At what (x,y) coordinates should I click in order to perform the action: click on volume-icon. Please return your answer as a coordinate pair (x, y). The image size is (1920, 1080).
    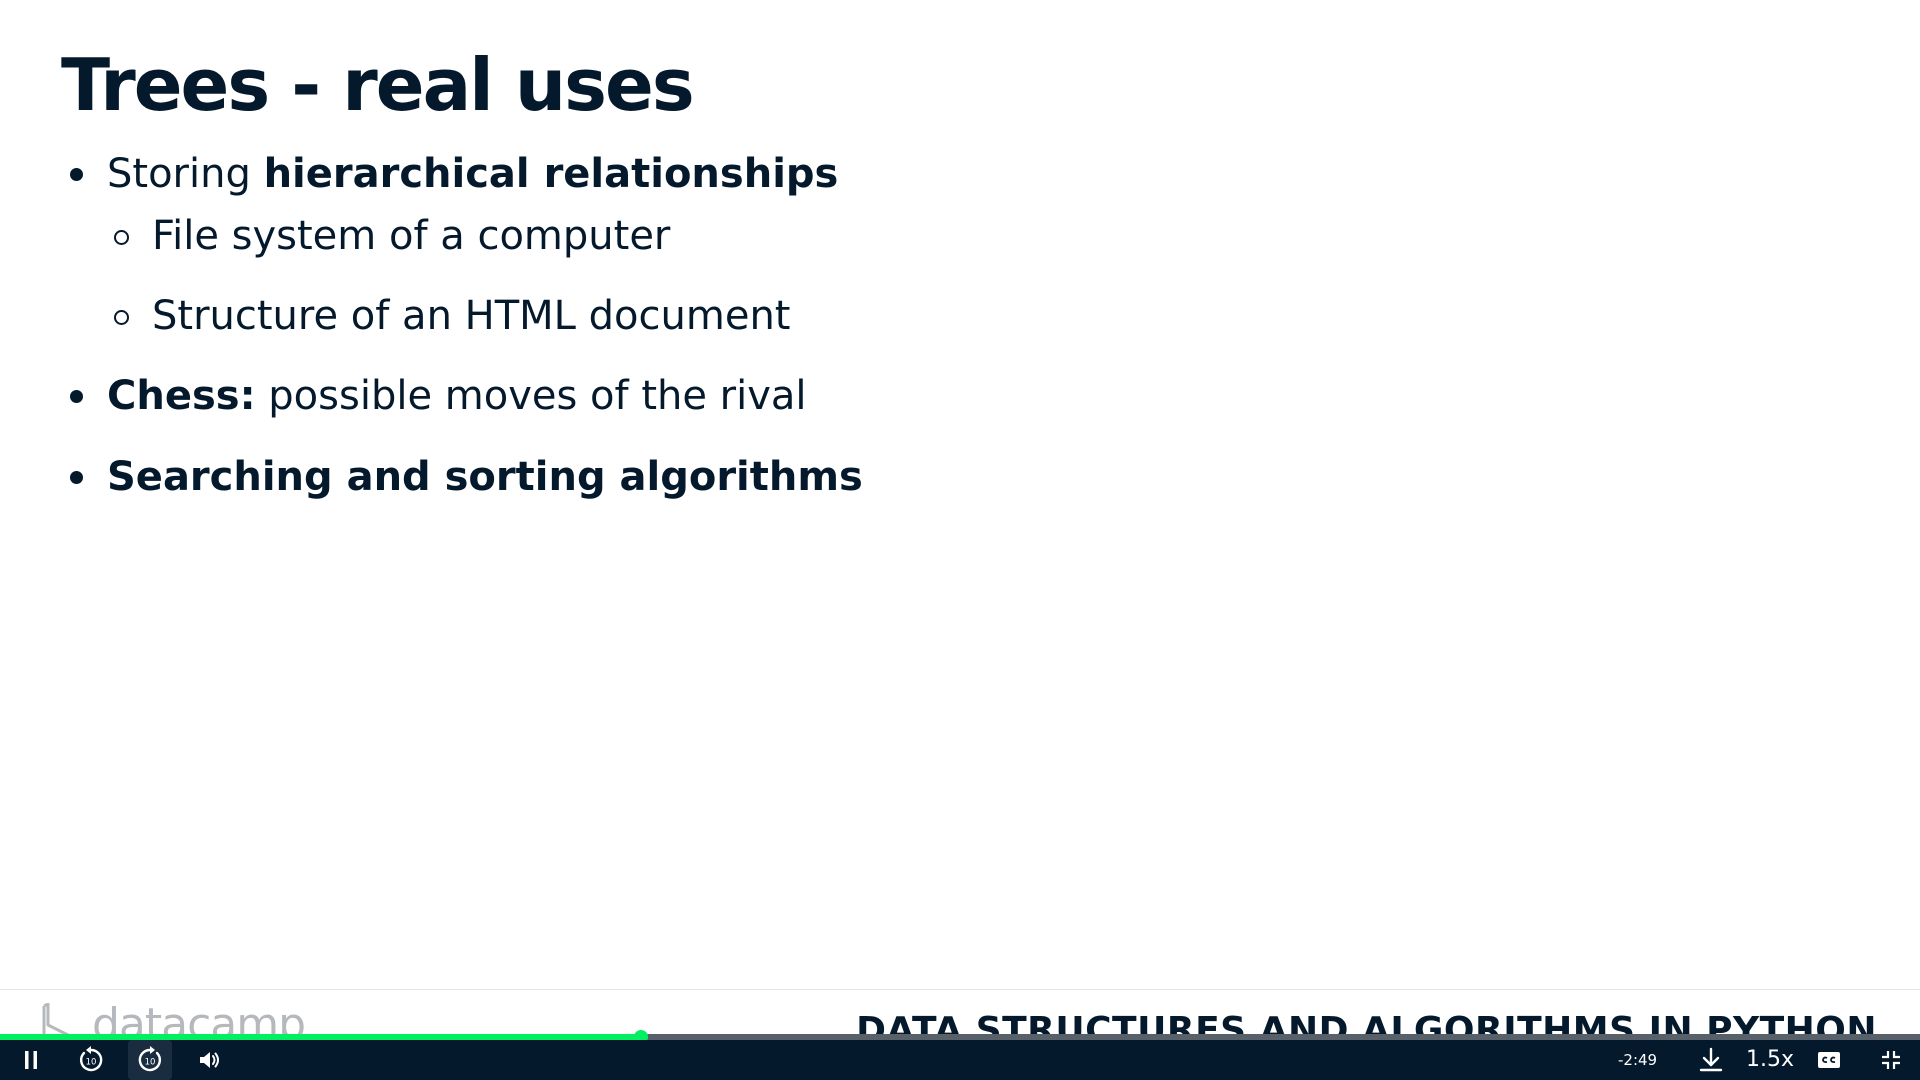
    Looking at the image, I should click on (209, 1060).